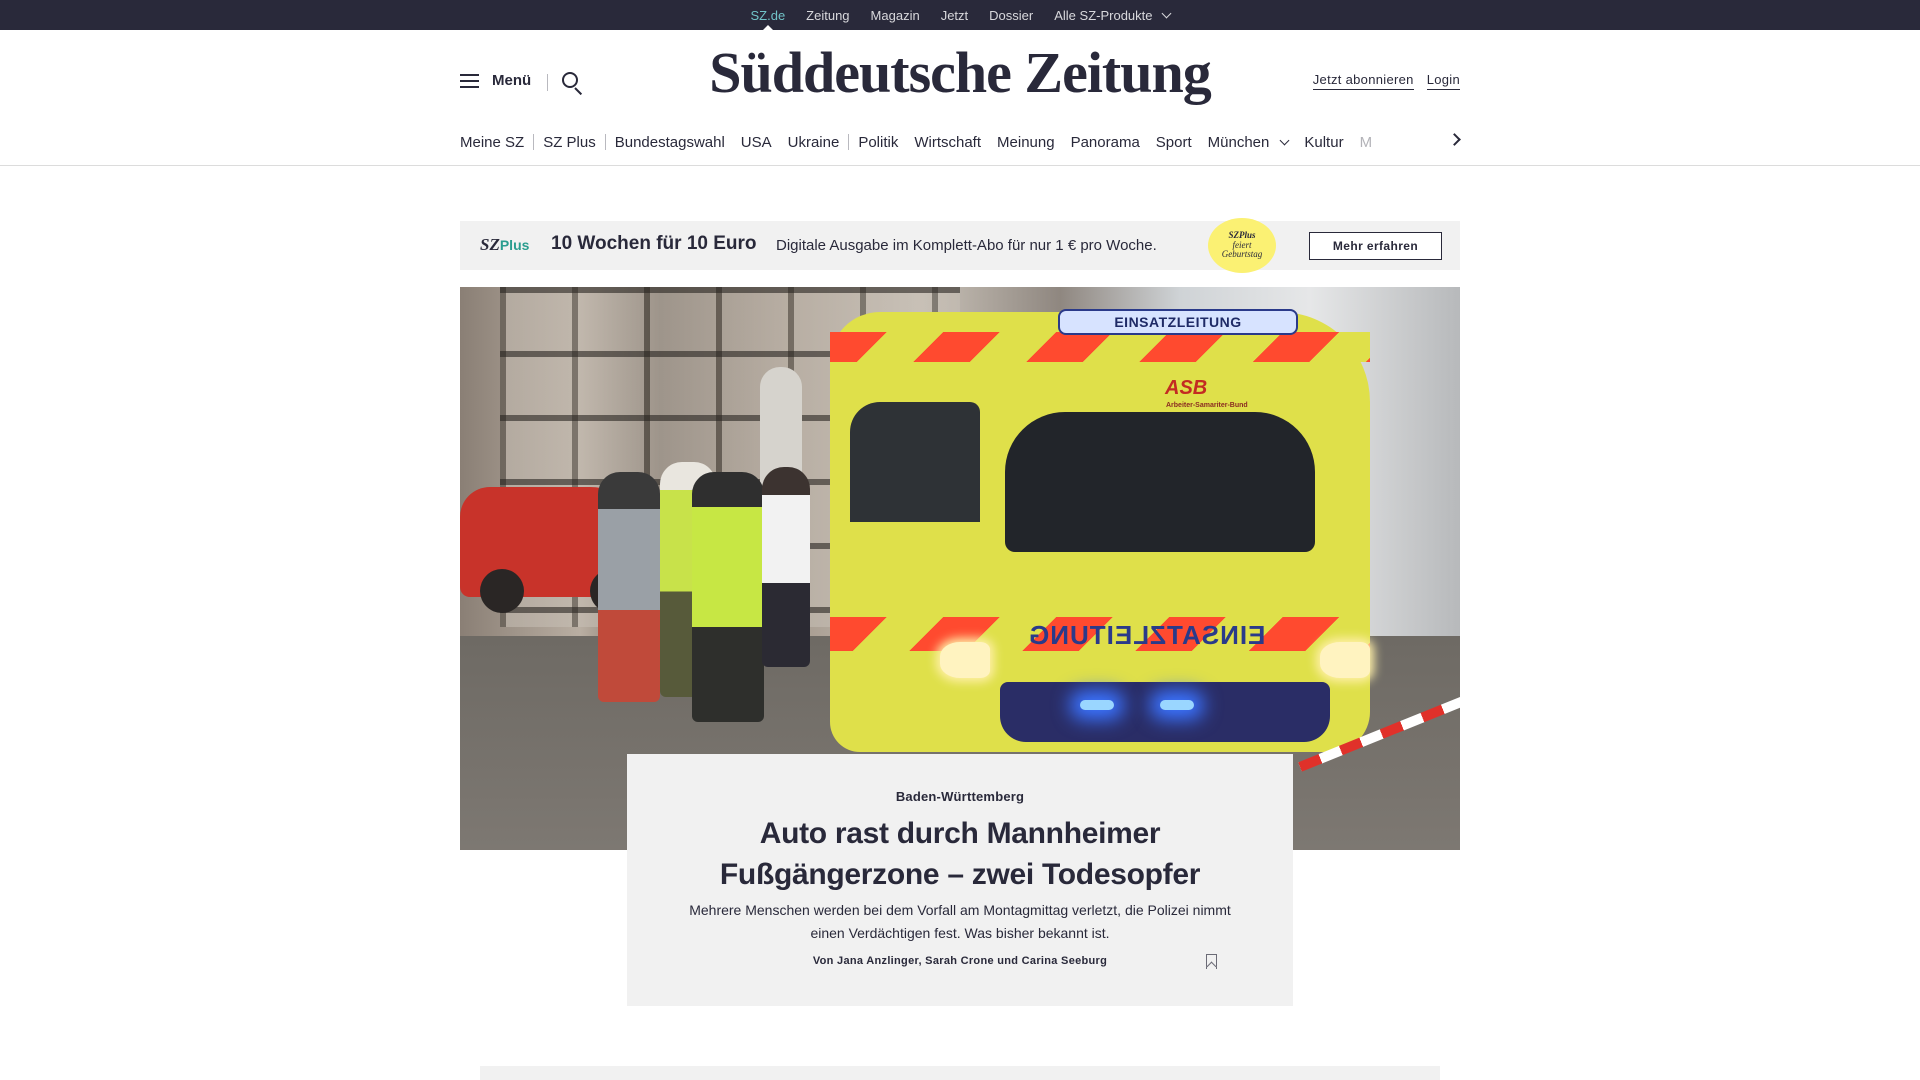 This screenshot has height=1080, width=1920. Describe the element at coordinates (960, 73) in the screenshot. I see `site-logo: Süddeutsche Zeitung` at that location.